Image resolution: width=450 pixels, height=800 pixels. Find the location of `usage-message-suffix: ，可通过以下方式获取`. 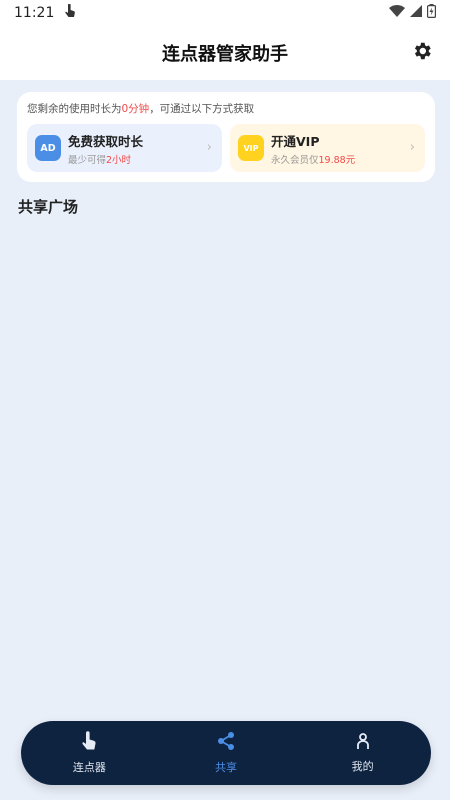

usage-message-suffix: ，可通过以下方式获取 is located at coordinates (202, 109).